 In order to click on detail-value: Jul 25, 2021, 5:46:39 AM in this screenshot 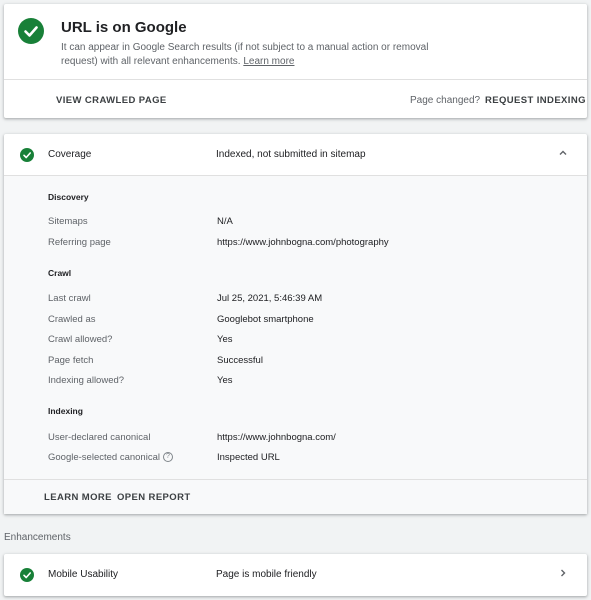, I will do `click(270, 298)`.